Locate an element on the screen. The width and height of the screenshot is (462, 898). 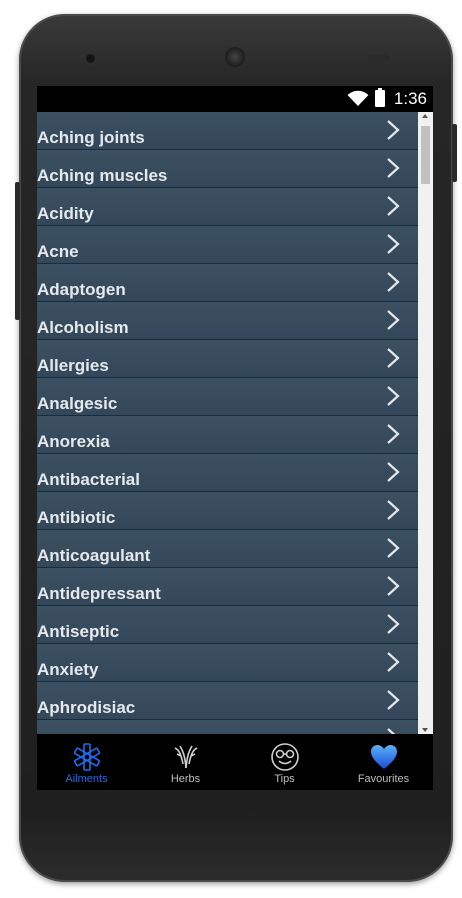
wifi-icon is located at coordinates (358, 98).